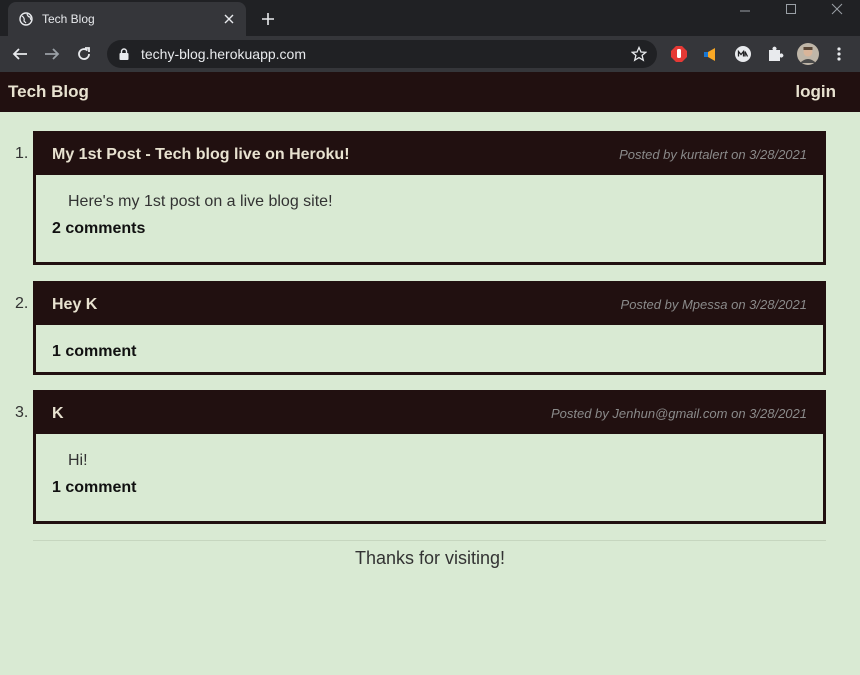 This screenshot has height=675, width=860. What do you see at coordinates (429, 304) in the screenshot?
I see `post-header: Hey K Posted by Mpessa on 3/28/2021` at bounding box center [429, 304].